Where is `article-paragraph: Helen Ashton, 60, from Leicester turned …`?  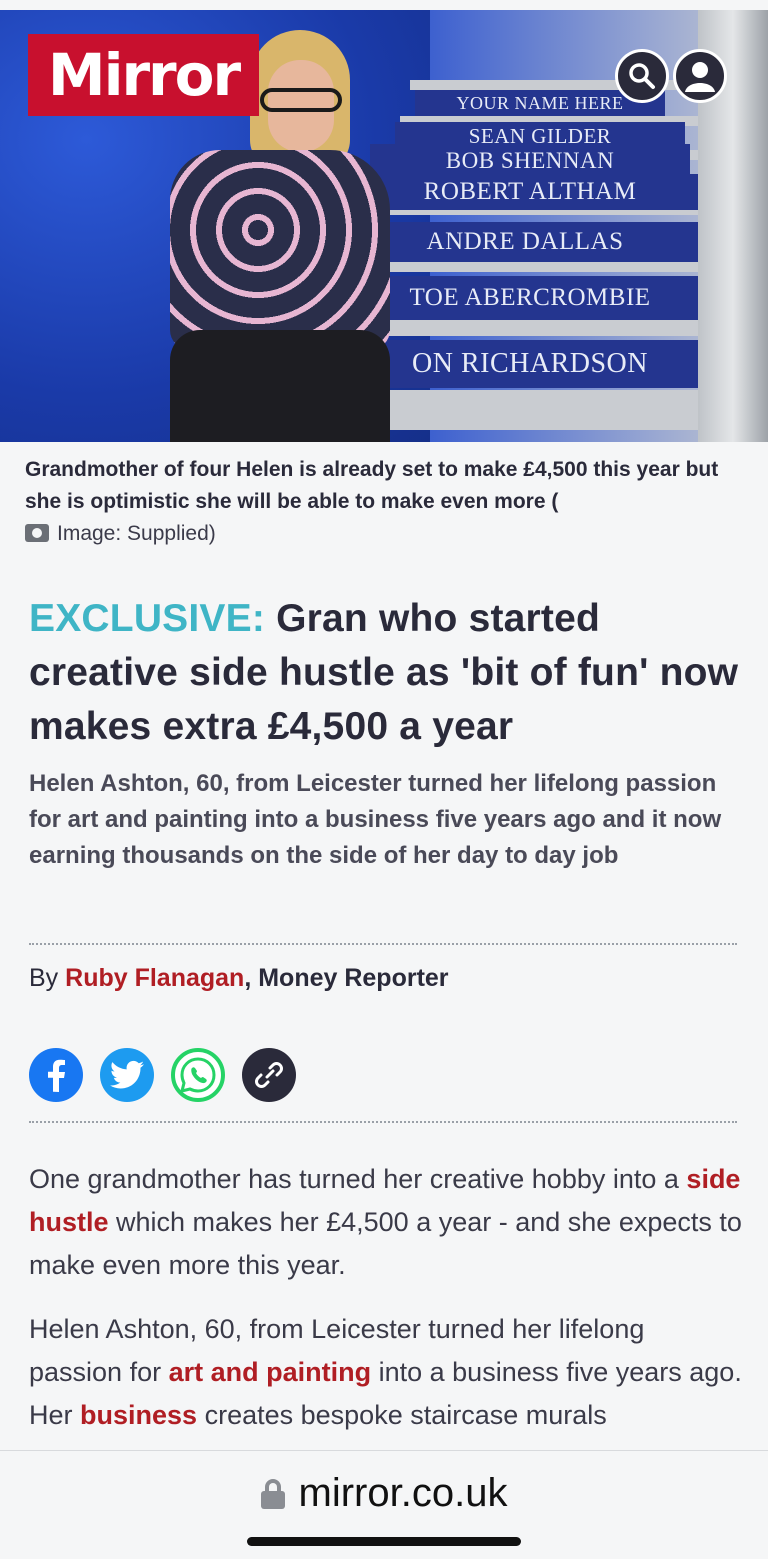
article-paragraph: Helen Ashton, 60, from Leicester turned … is located at coordinates (386, 1372).